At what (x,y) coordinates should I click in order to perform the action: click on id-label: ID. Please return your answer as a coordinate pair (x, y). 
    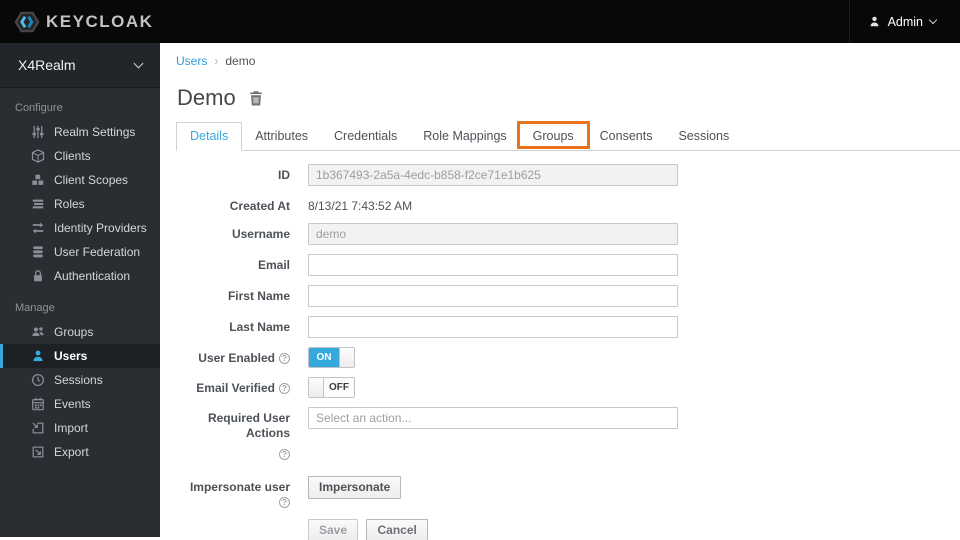
    Looking at the image, I should click on (284, 175).